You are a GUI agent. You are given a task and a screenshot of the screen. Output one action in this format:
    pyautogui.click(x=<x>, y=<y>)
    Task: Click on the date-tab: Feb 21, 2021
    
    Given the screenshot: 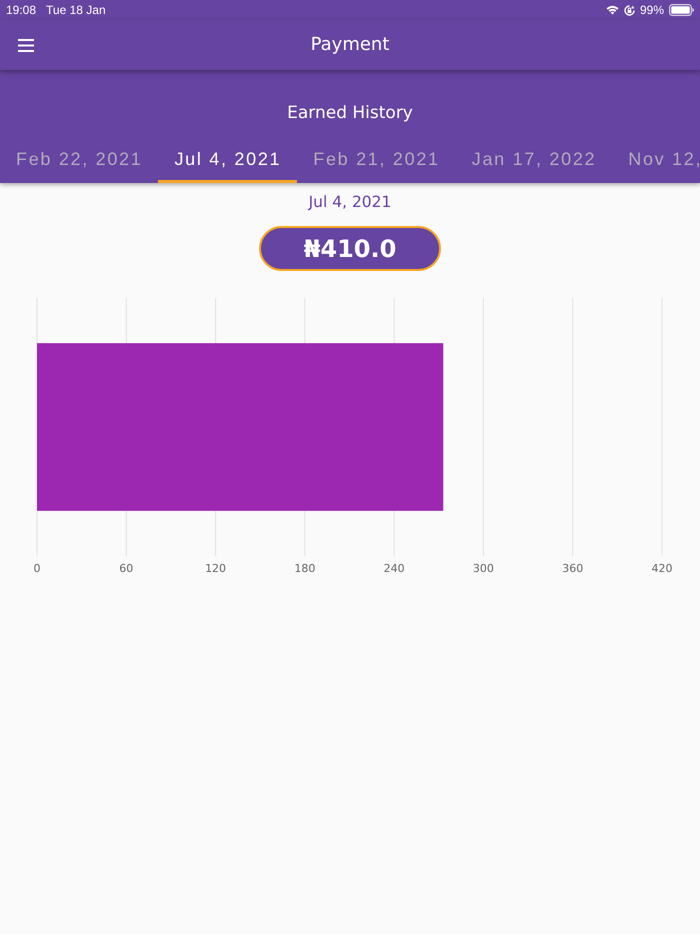 What is the action you would take?
    pyautogui.click(x=376, y=159)
    